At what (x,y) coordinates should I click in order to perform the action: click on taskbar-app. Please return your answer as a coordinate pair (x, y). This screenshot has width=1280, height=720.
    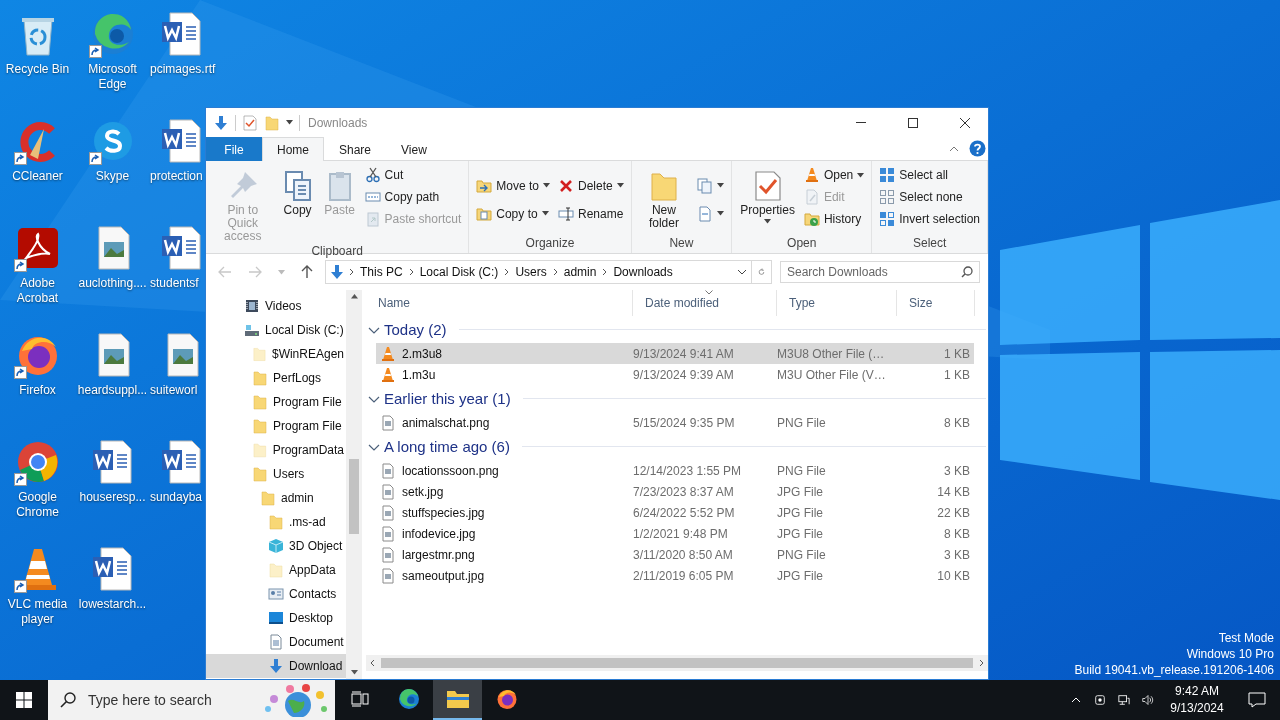
    Looking at the image, I should click on (457, 700).